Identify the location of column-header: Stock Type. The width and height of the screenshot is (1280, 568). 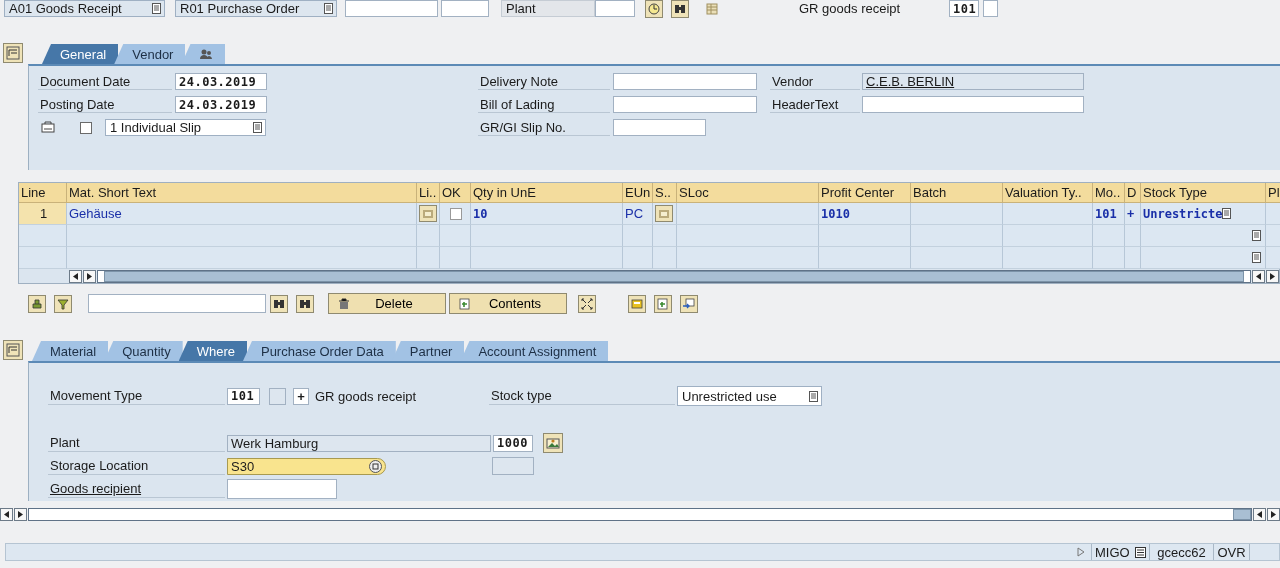
(1203, 193).